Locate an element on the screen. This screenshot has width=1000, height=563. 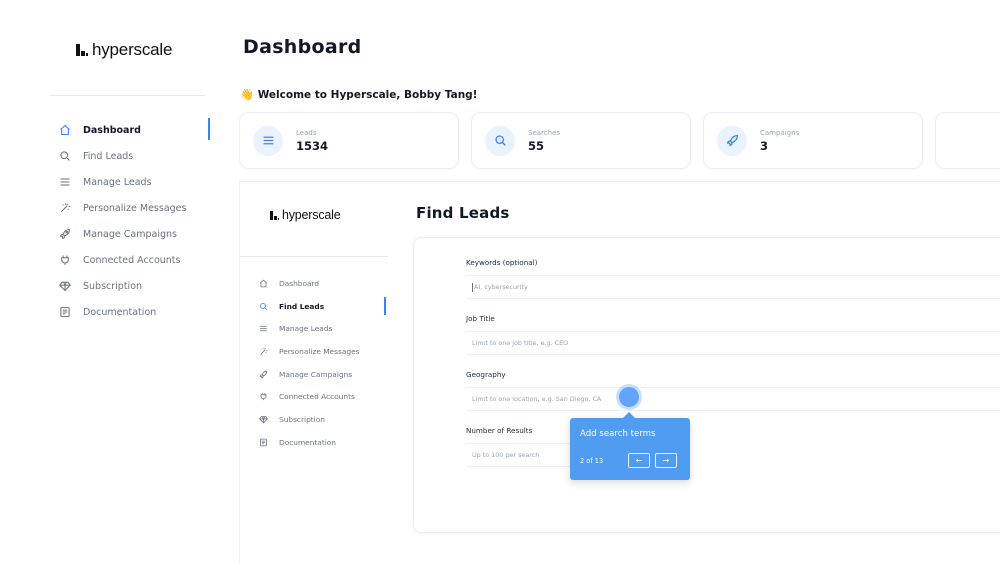
stat-text: Leads 1534 is located at coordinates (312, 141).